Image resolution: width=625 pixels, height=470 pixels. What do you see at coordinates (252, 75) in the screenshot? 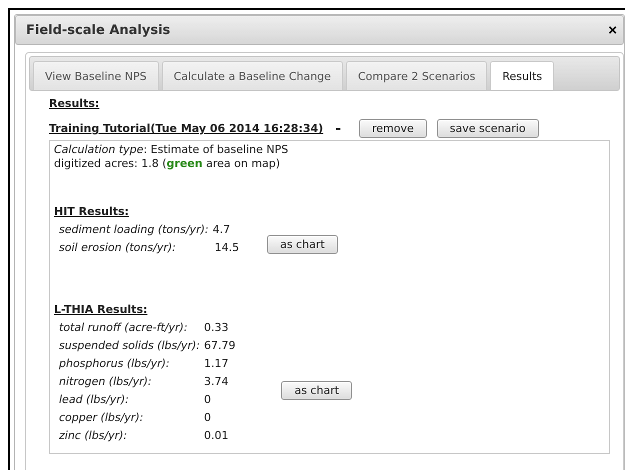
I see `tab: Calculate a Baseline Change` at bounding box center [252, 75].